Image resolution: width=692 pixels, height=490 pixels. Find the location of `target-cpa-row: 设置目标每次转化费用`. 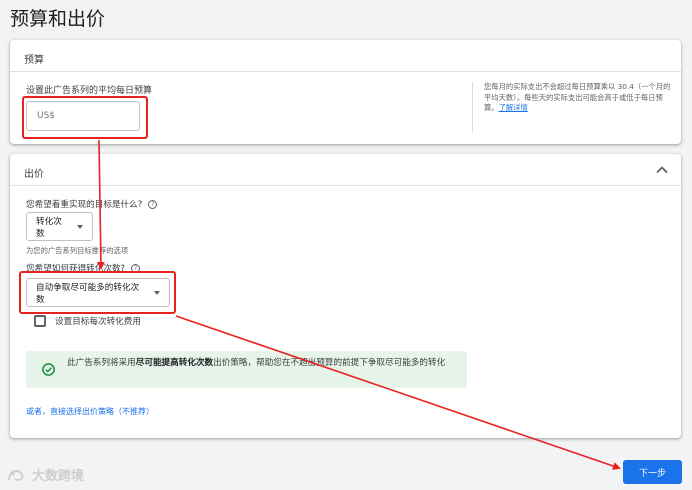

target-cpa-row: 设置目标每次转化费用 is located at coordinates (87, 321).